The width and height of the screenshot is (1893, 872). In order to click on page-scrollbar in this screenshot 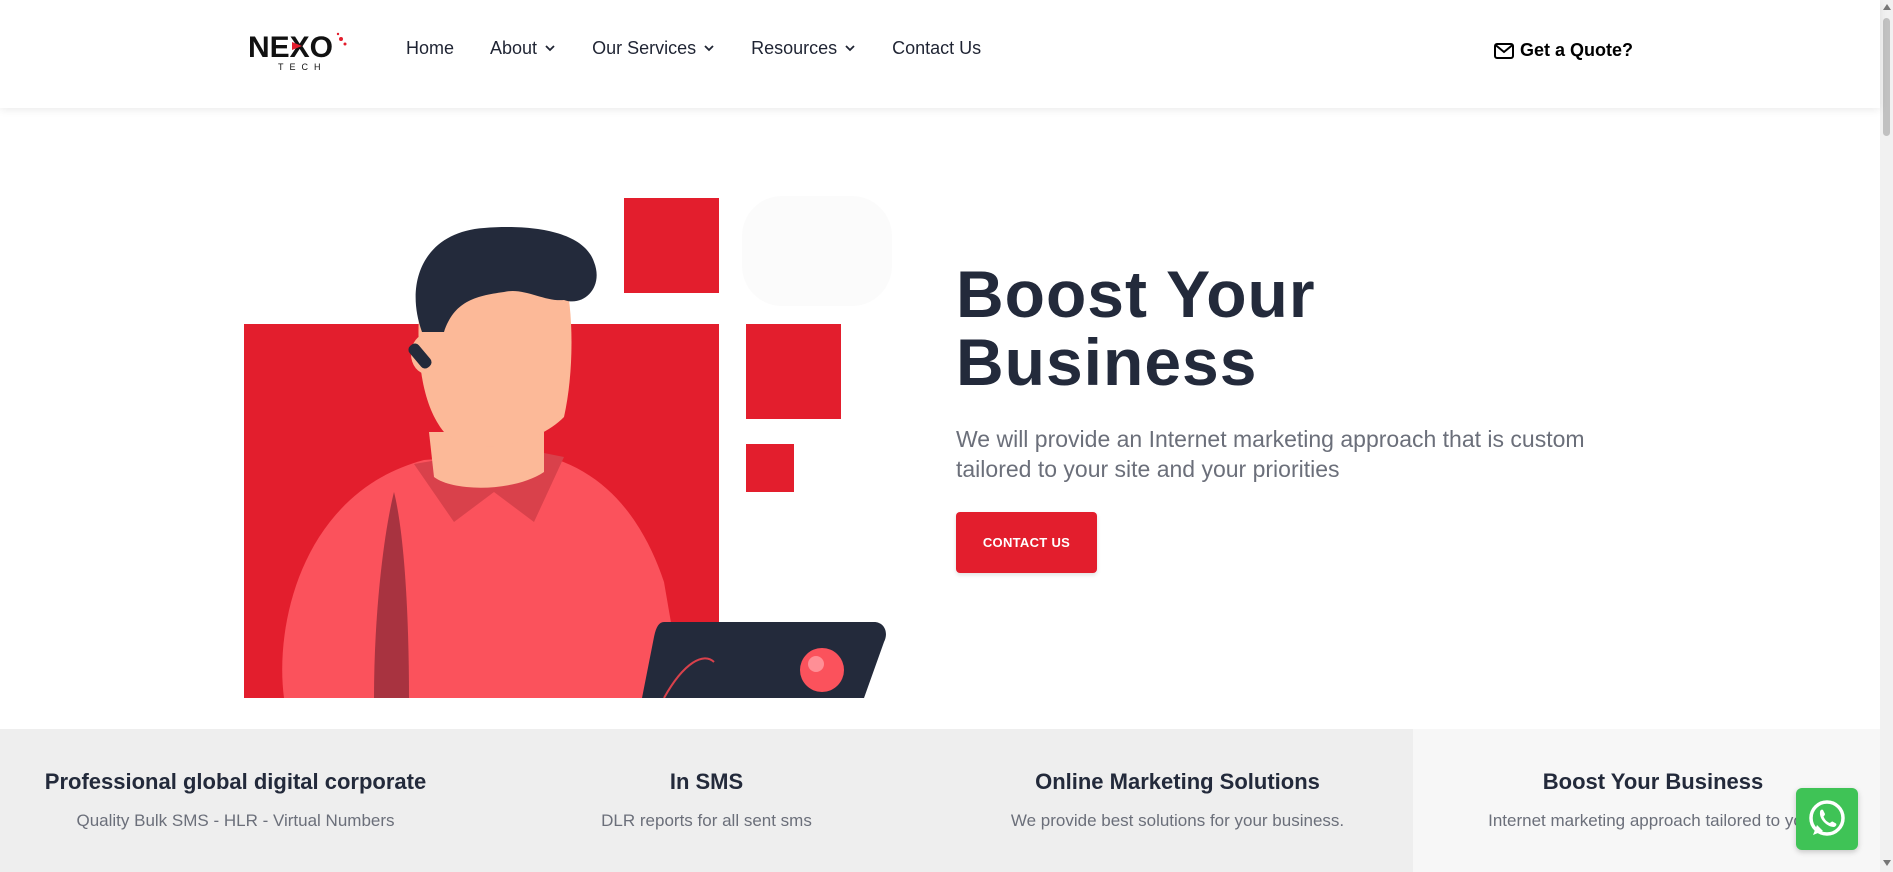, I will do `click(1886, 436)`.